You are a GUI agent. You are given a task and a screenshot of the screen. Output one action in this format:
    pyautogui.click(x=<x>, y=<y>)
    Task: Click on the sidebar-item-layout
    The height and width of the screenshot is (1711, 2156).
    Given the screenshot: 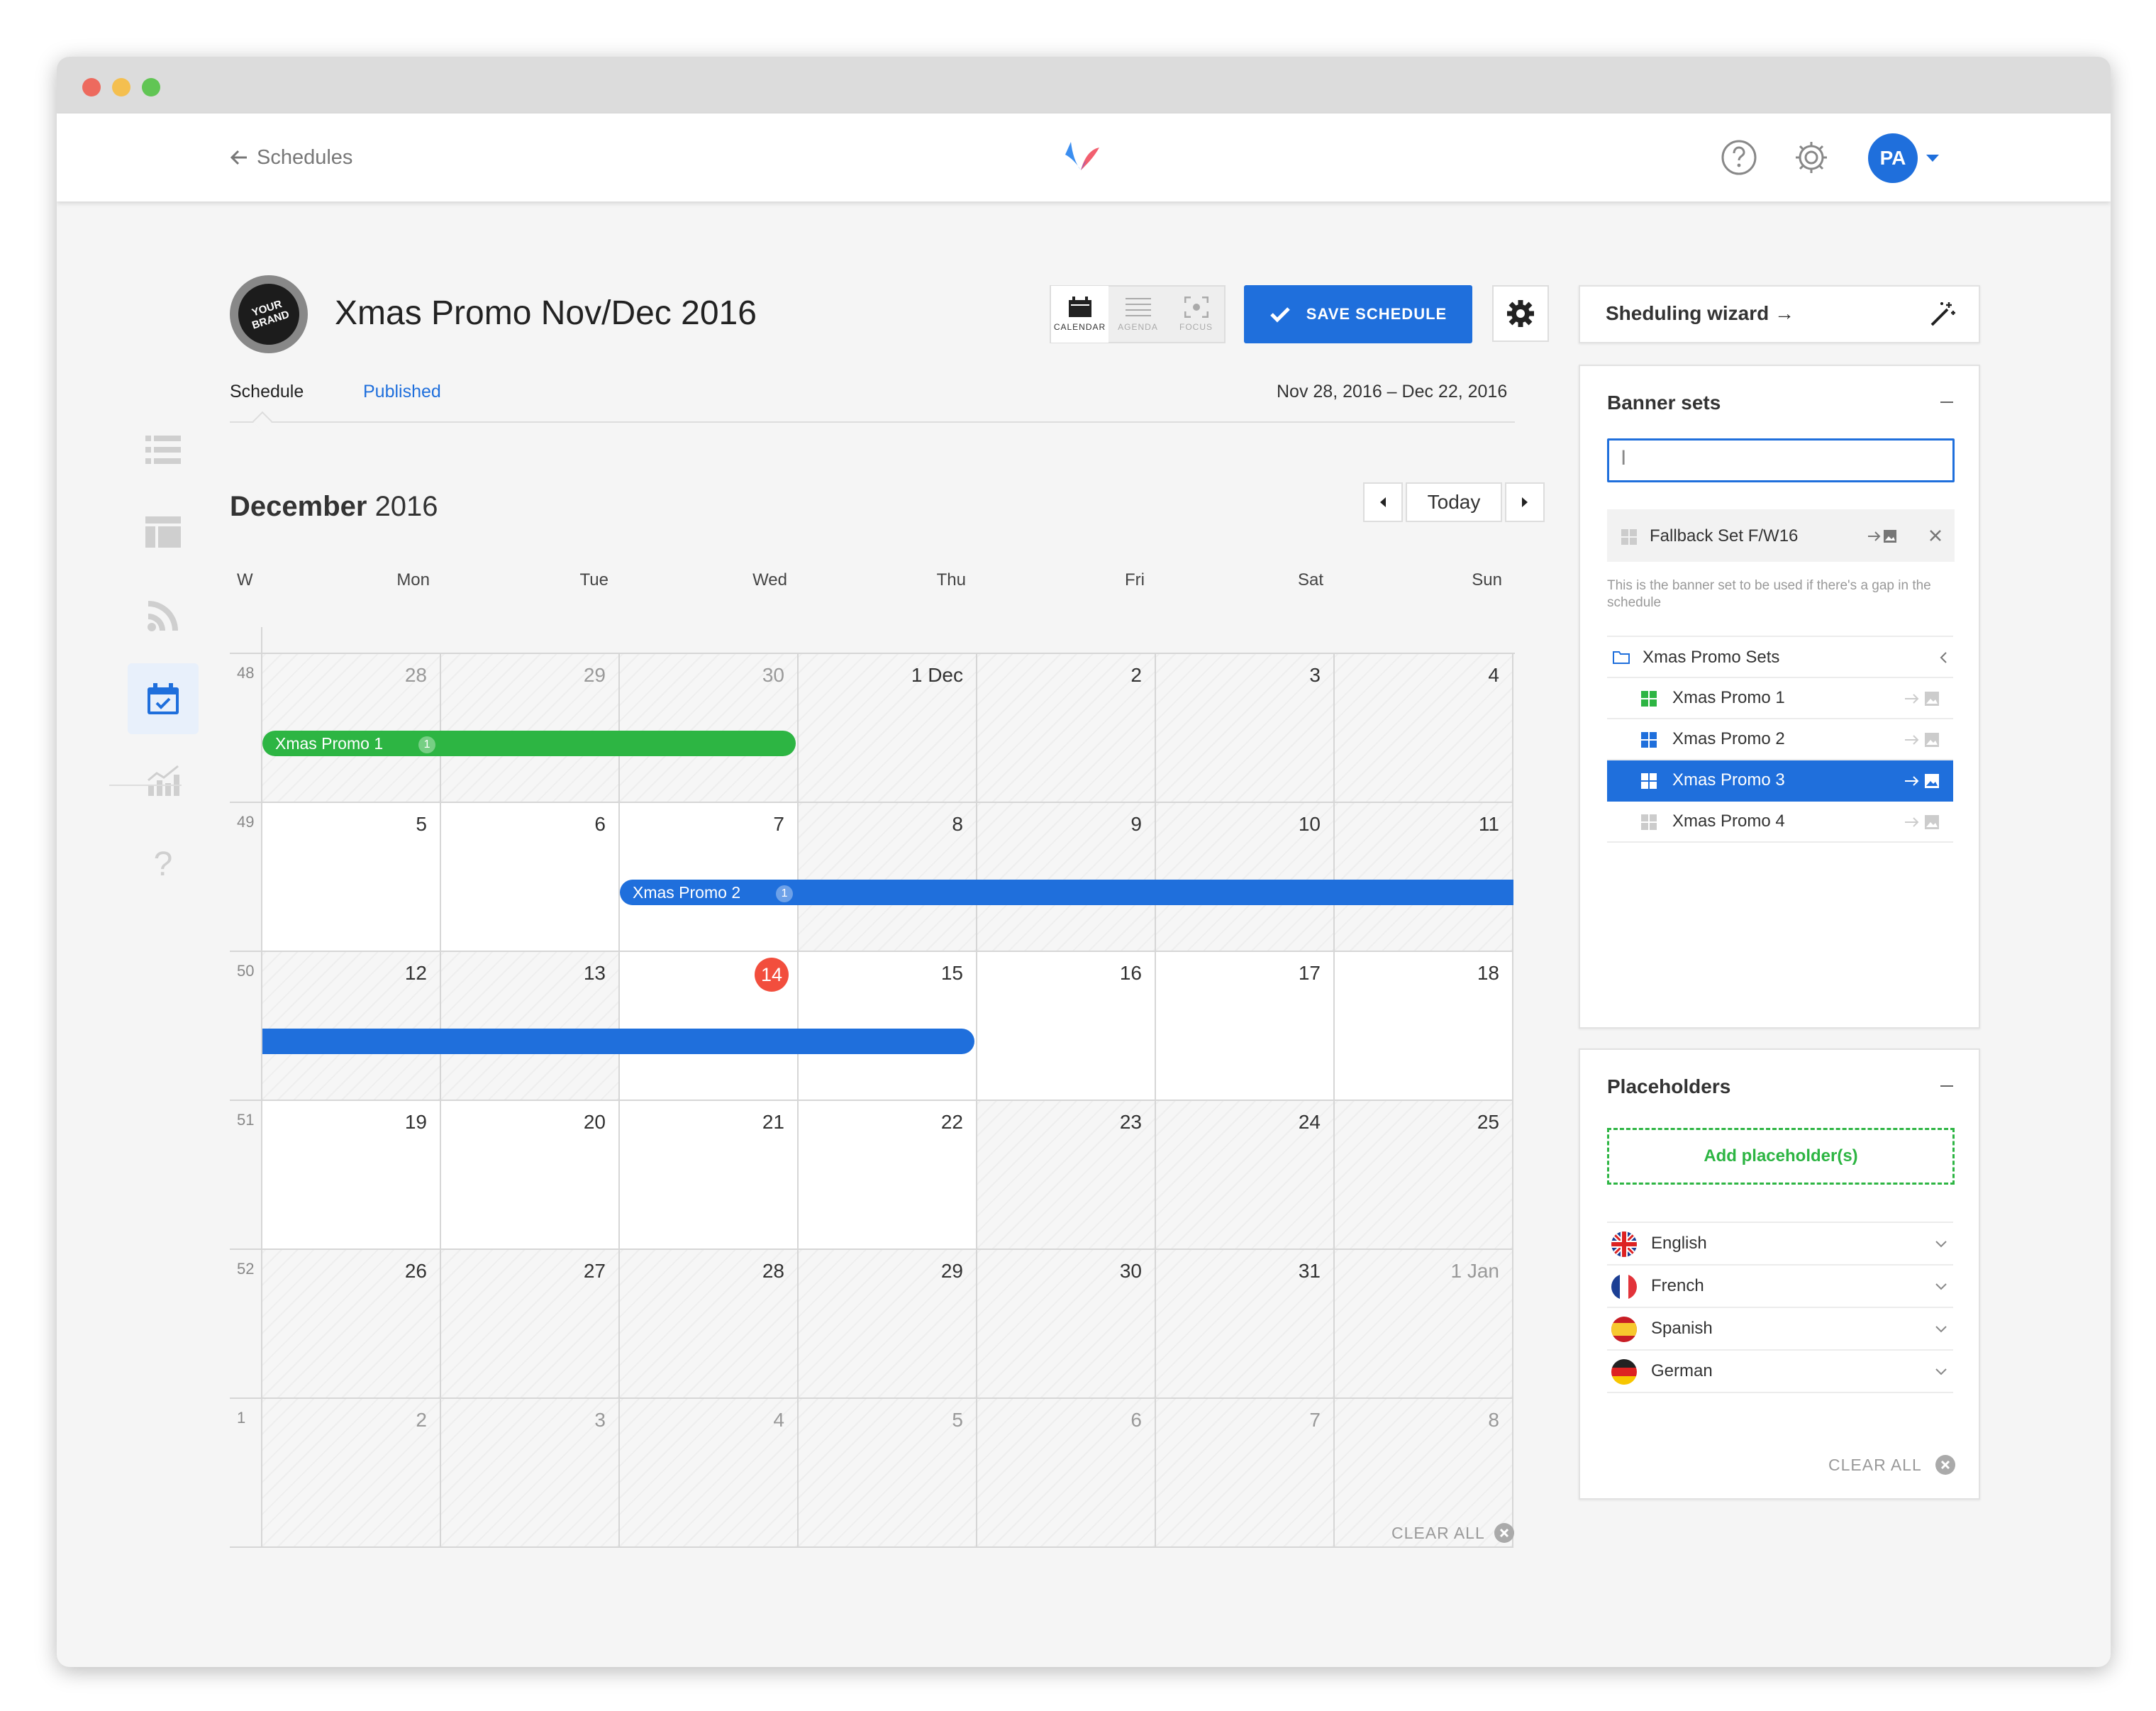 What is the action you would take?
    pyautogui.click(x=163, y=532)
    